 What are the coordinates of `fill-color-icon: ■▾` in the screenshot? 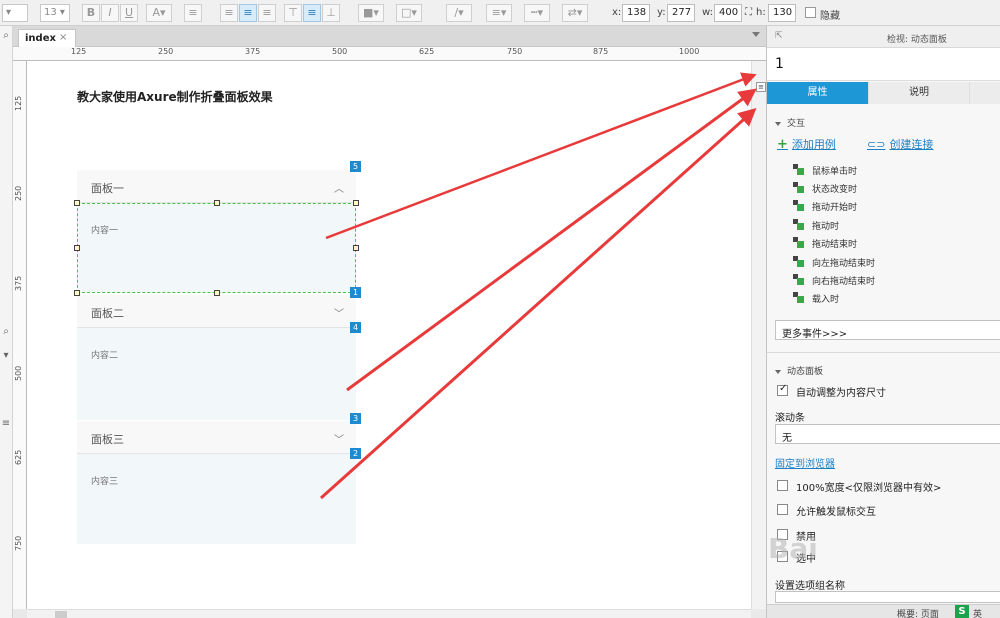 It's located at (371, 13).